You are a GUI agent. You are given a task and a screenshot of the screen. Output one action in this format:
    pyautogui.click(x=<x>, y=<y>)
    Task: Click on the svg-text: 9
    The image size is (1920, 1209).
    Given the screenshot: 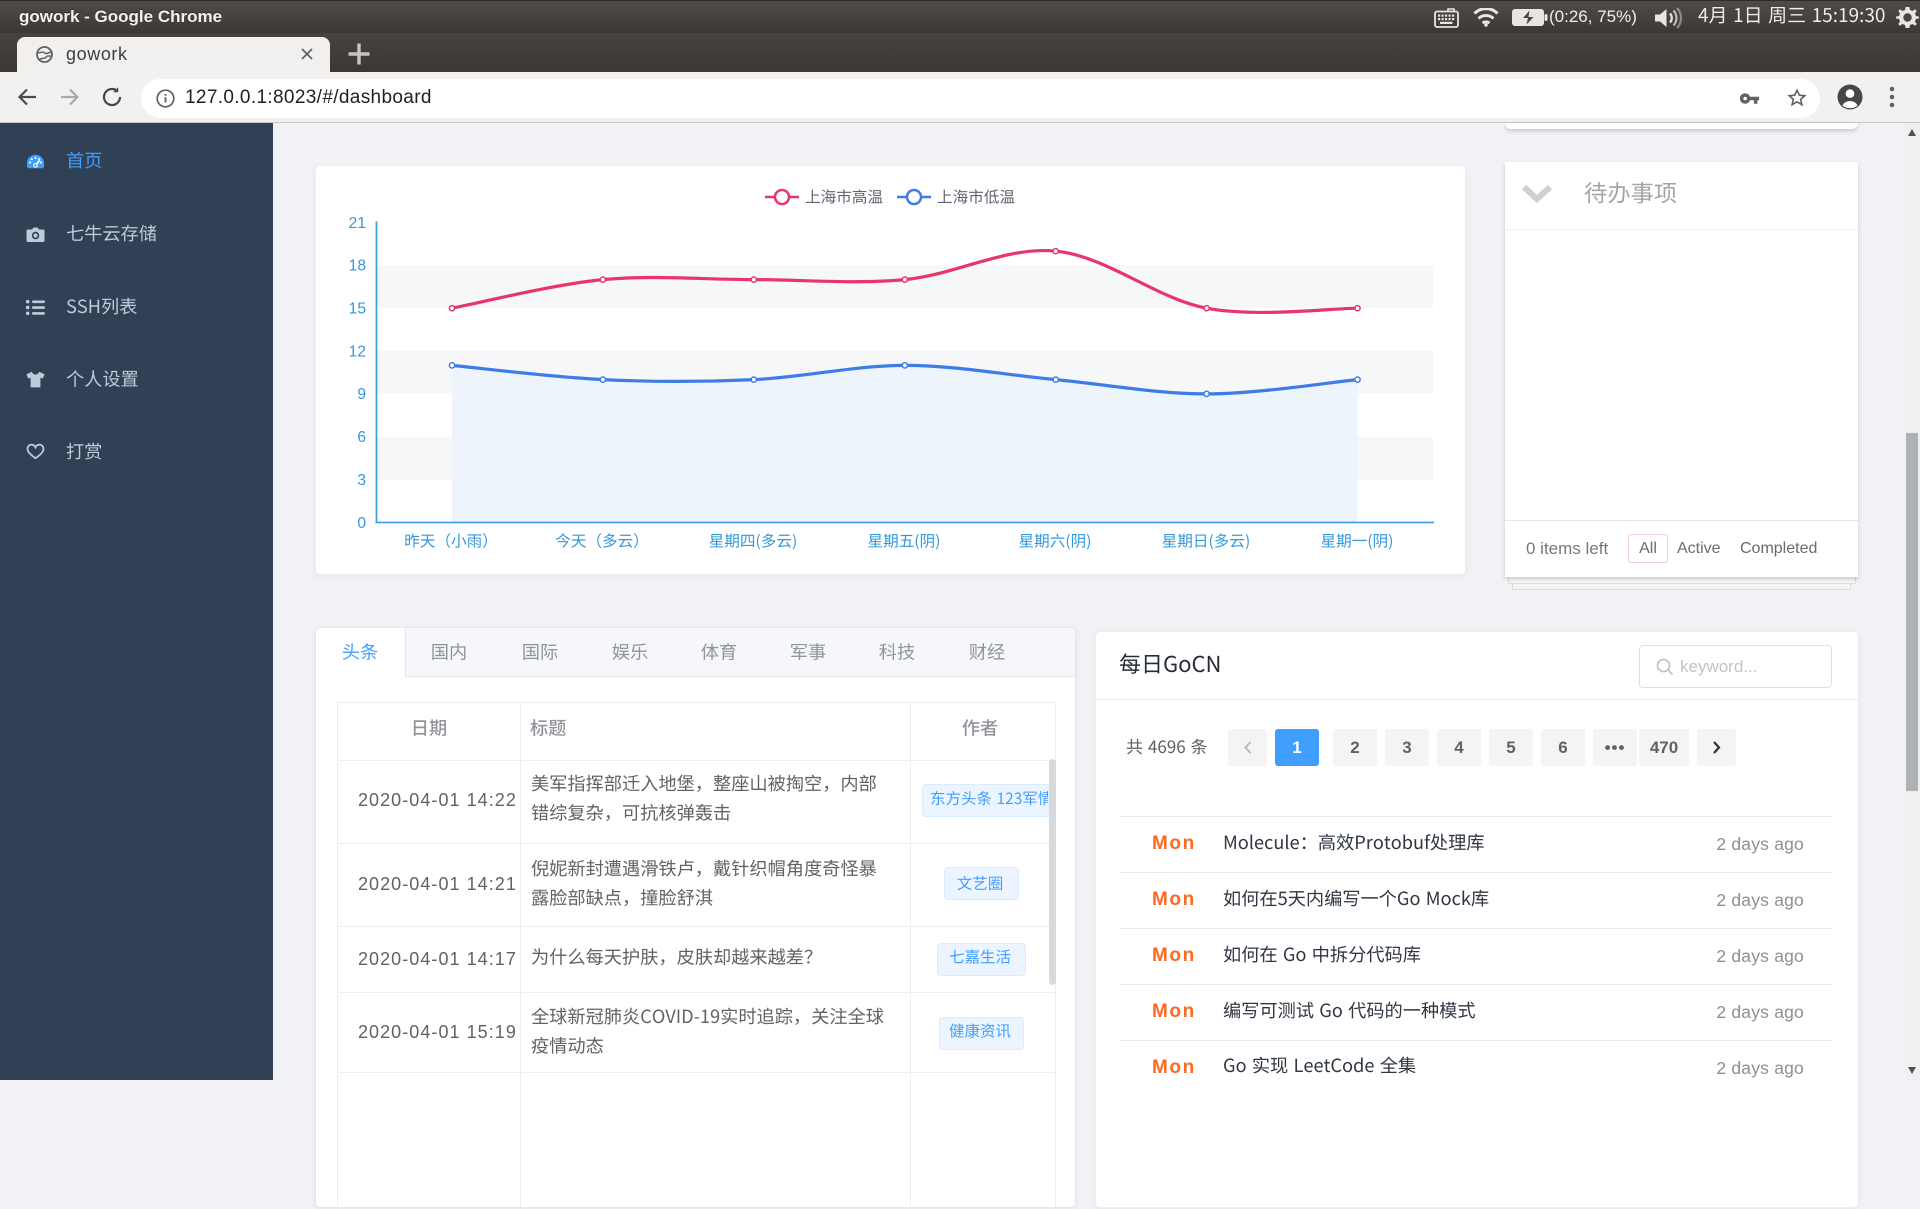 What is the action you would take?
    pyautogui.click(x=361, y=394)
    